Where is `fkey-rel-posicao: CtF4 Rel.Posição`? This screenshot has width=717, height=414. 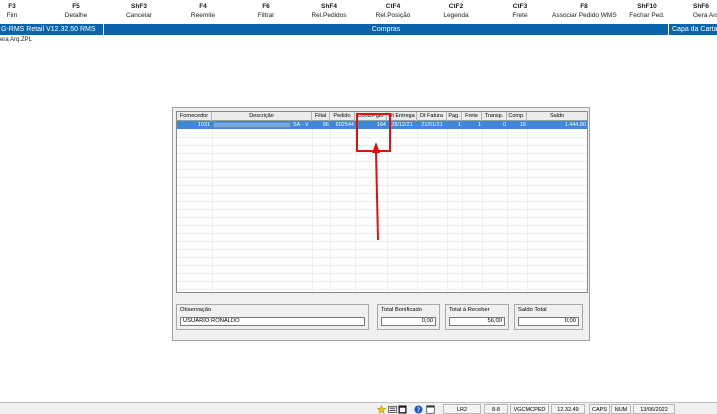
fkey-rel-posicao: CtF4 Rel.Posição is located at coordinates (393, 11).